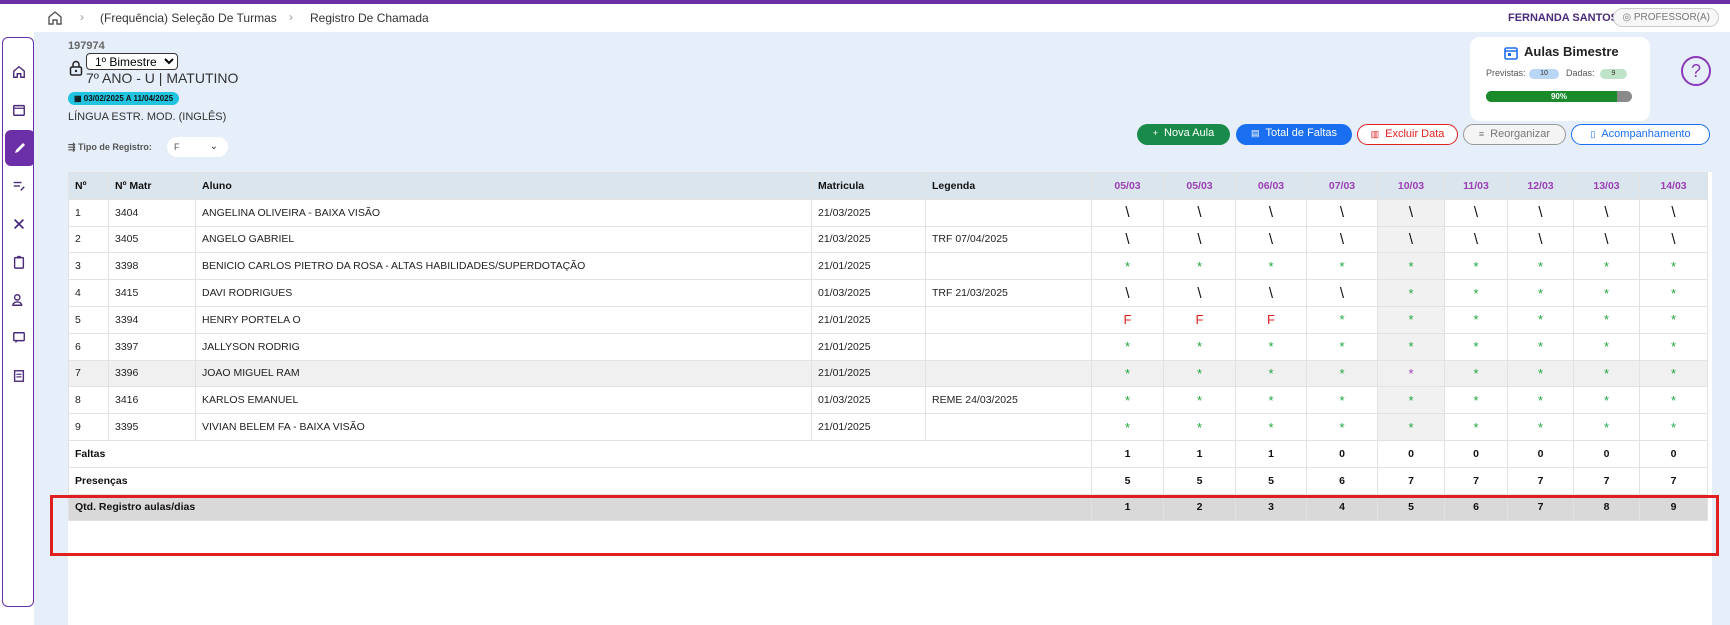 This screenshot has width=1730, height=625. What do you see at coordinates (152, 186) in the screenshot?
I see `header-matr: Nº Matr` at bounding box center [152, 186].